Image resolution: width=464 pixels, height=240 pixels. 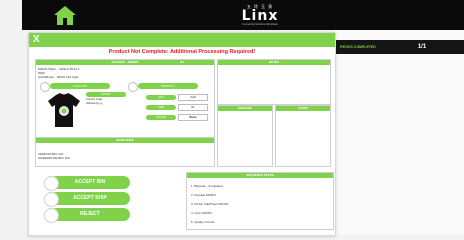 What do you see at coordinates (210, 204) in the screenshot?
I see `sequence-step: 3. Printer ICE/Press FRONT` at bounding box center [210, 204].